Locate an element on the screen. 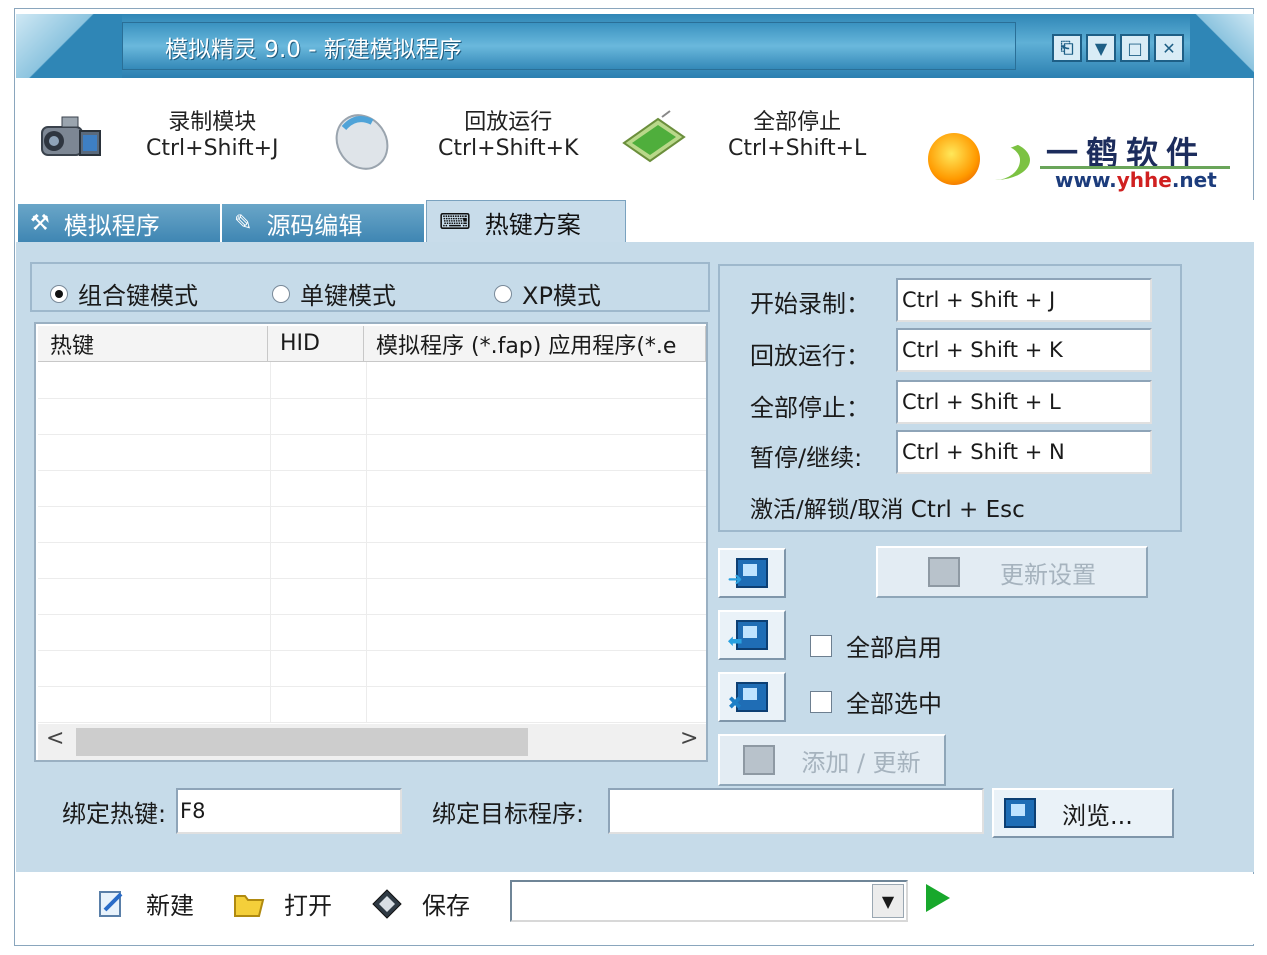  activate-unlock-note: 激活/解锁/取消 Ctrl + Esc is located at coordinates (887, 510).